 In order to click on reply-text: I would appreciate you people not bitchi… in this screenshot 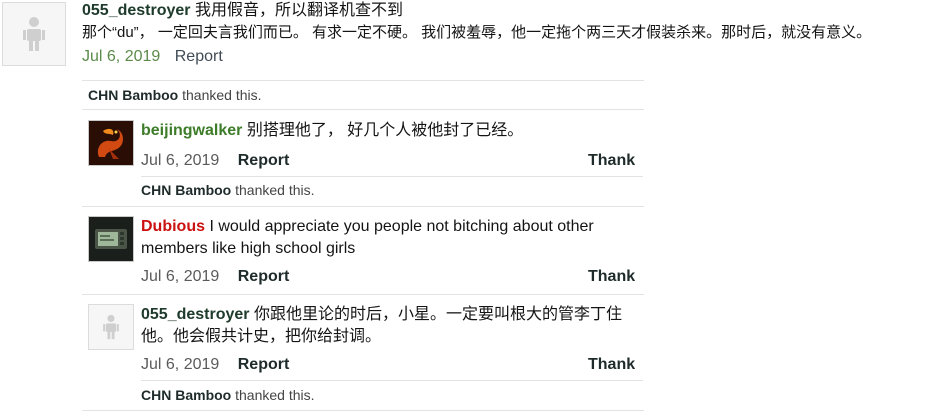, I will do `click(401, 226)`.